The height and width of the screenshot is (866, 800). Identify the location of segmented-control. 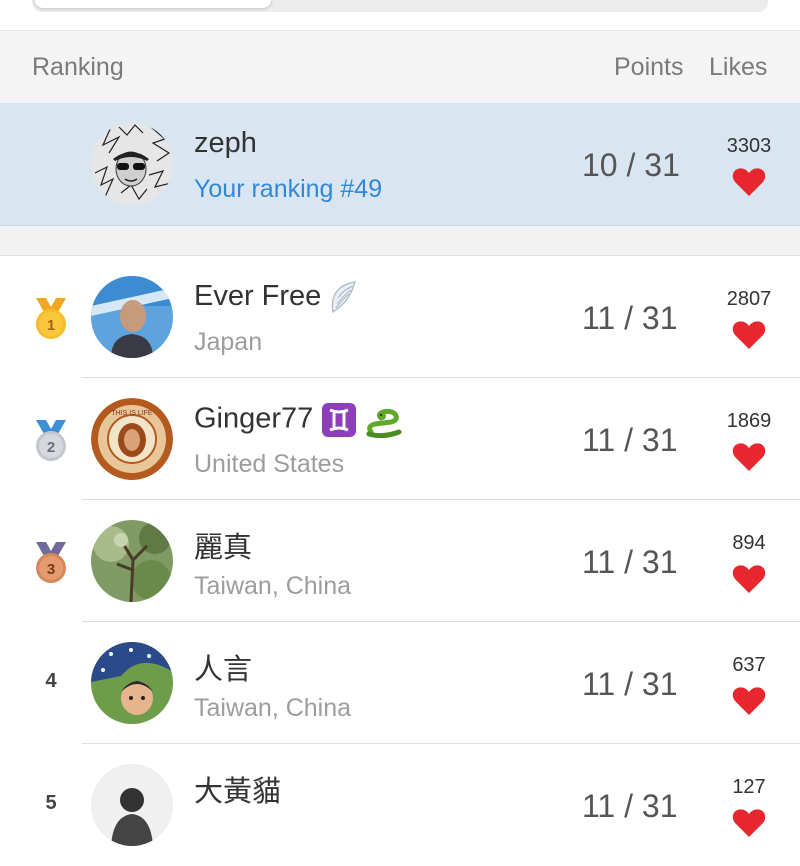
(400, 15).